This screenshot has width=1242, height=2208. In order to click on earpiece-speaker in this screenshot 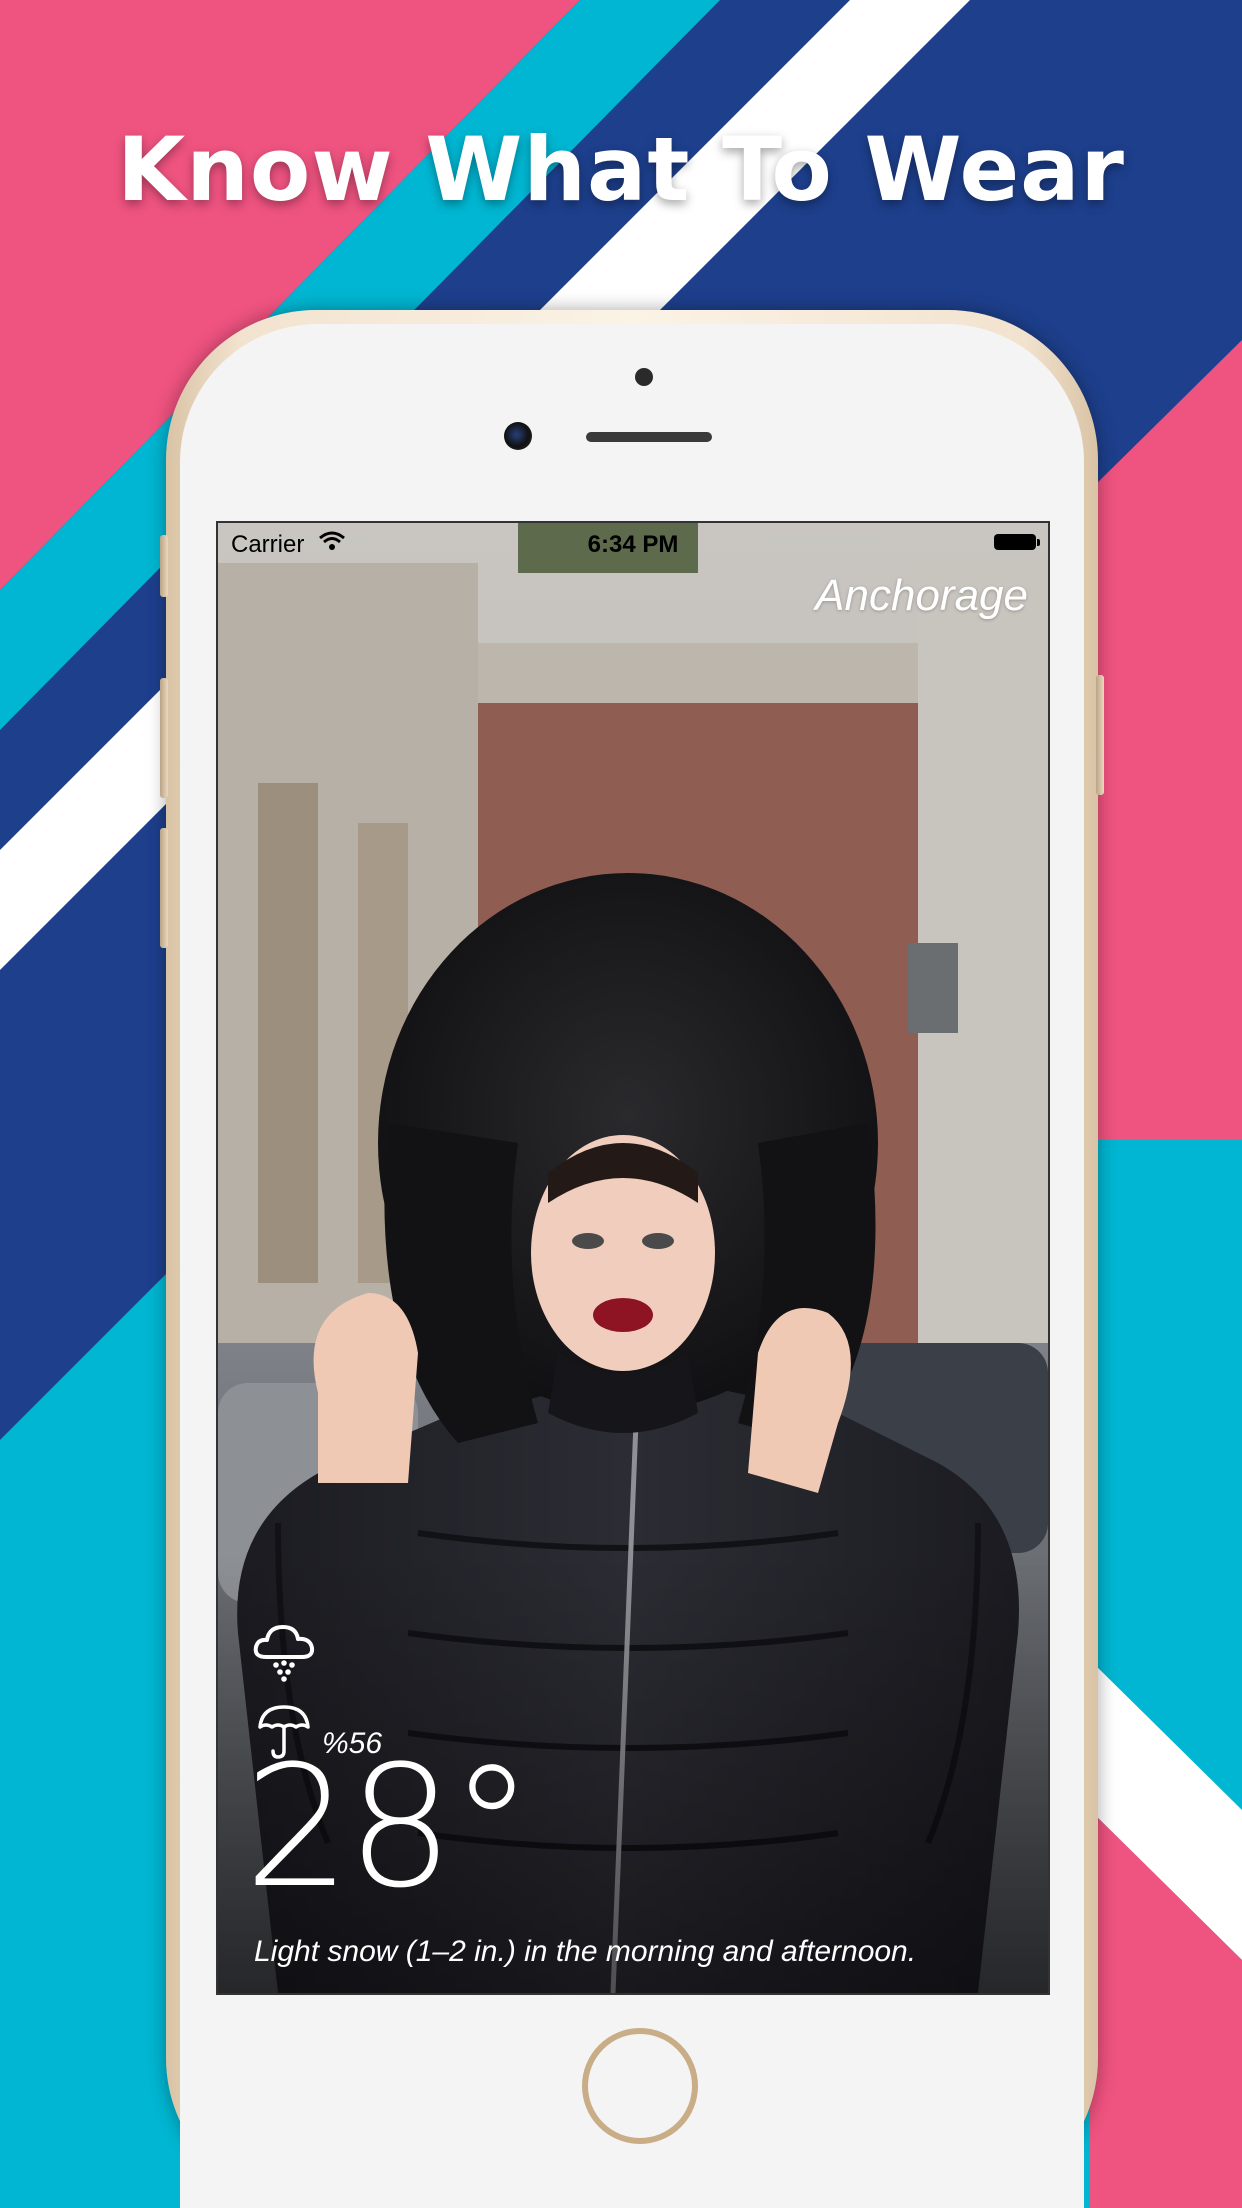, I will do `click(649, 437)`.